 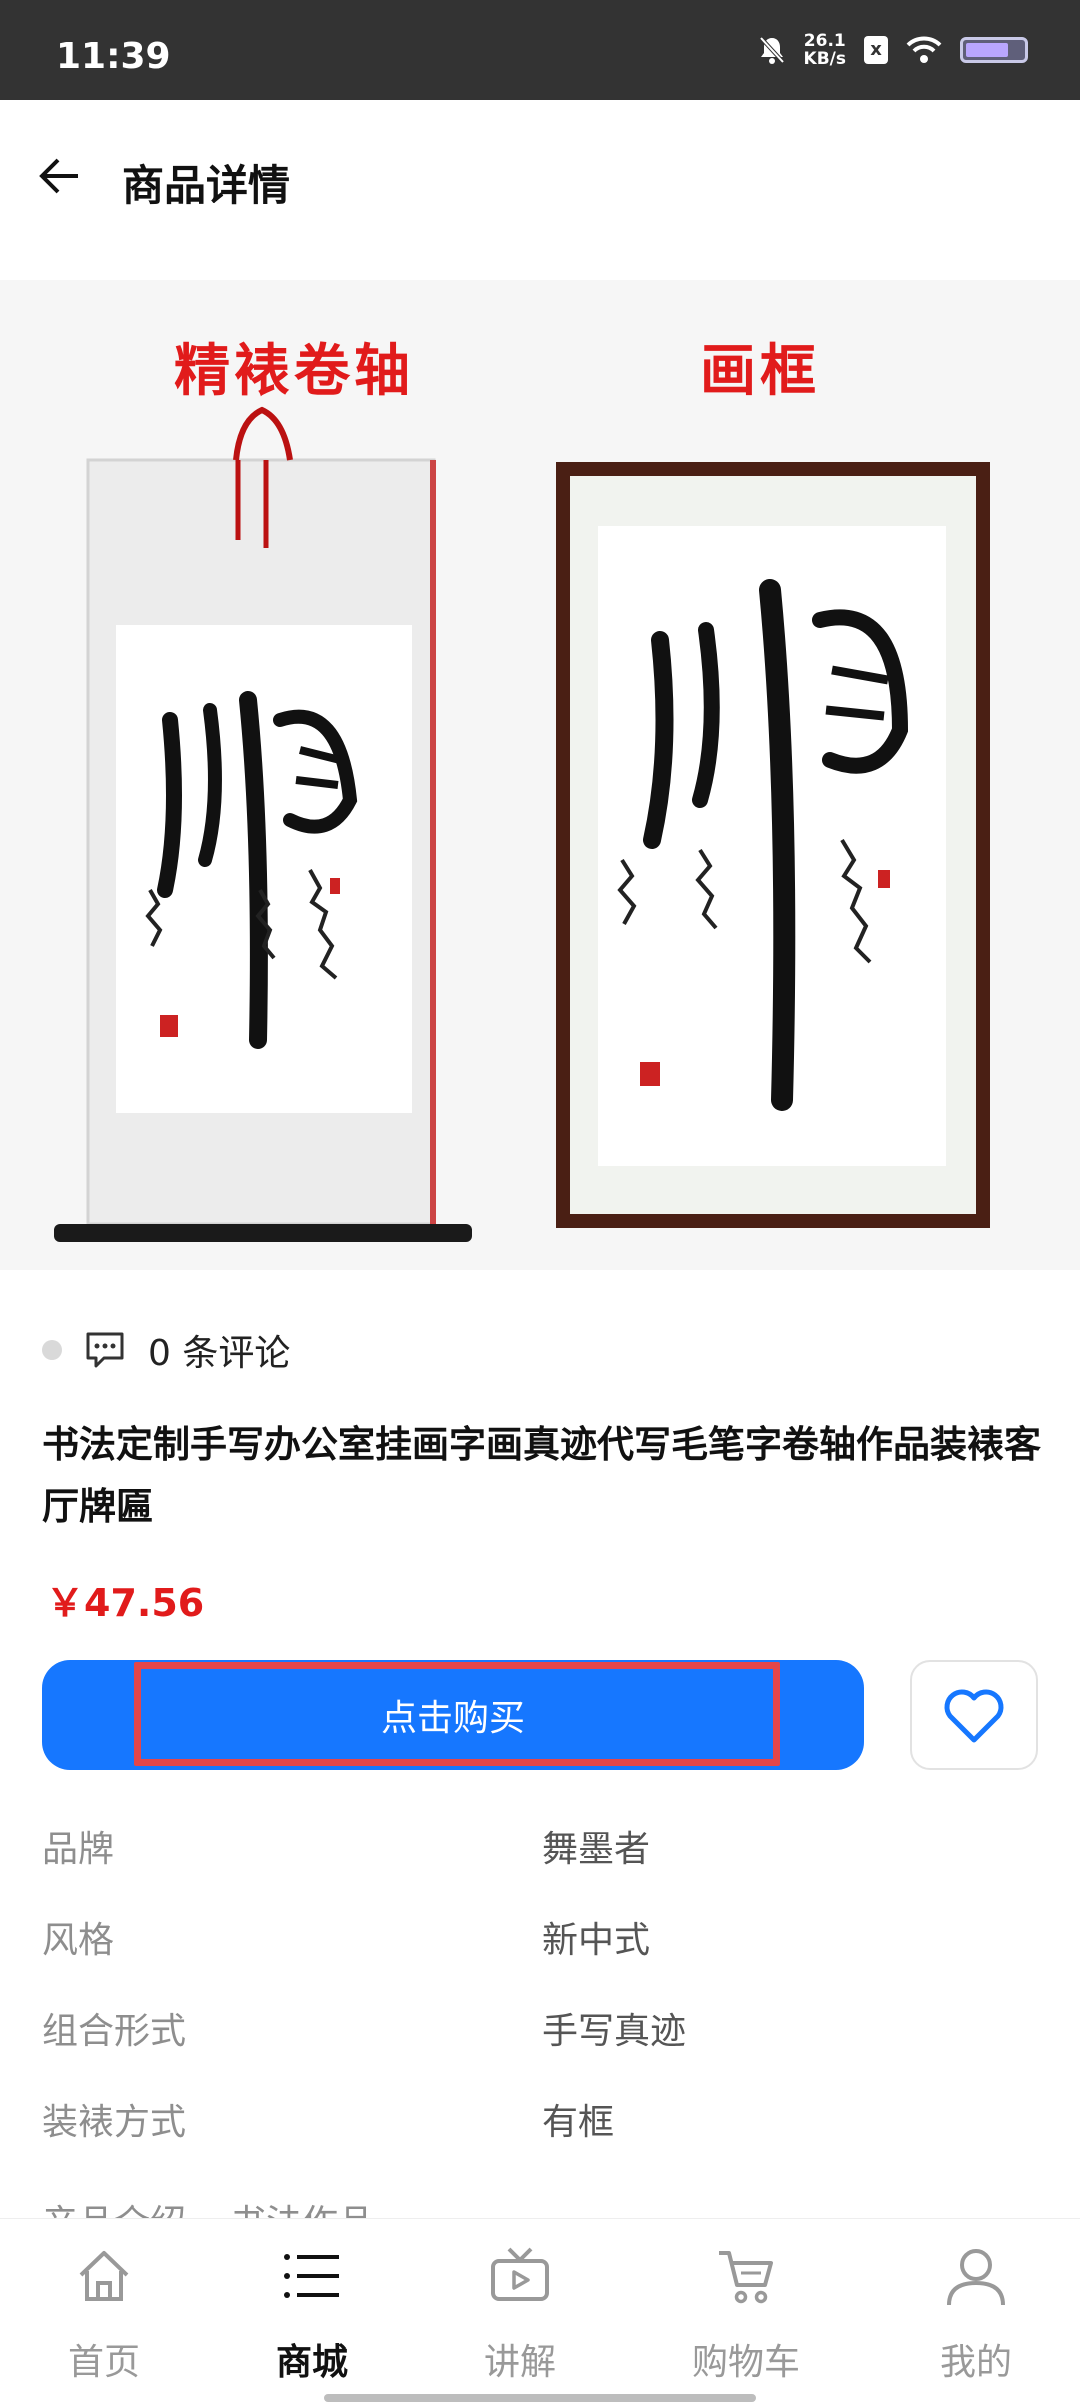 I want to click on tab-home-label: 首页, so click(x=103, y=2362).